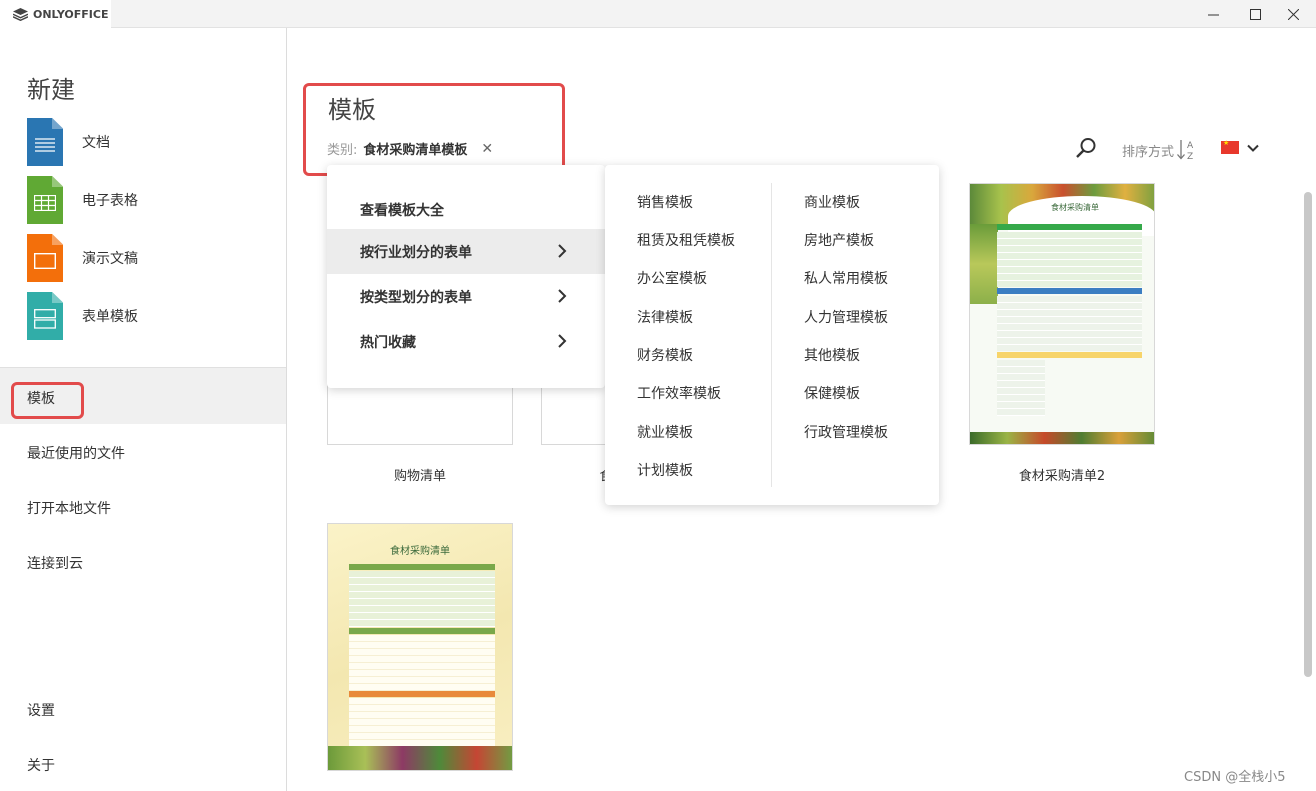 The image size is (1316, 791). I want to click on template-card-food-list-3: 食材采购清单, so click(420, 647).